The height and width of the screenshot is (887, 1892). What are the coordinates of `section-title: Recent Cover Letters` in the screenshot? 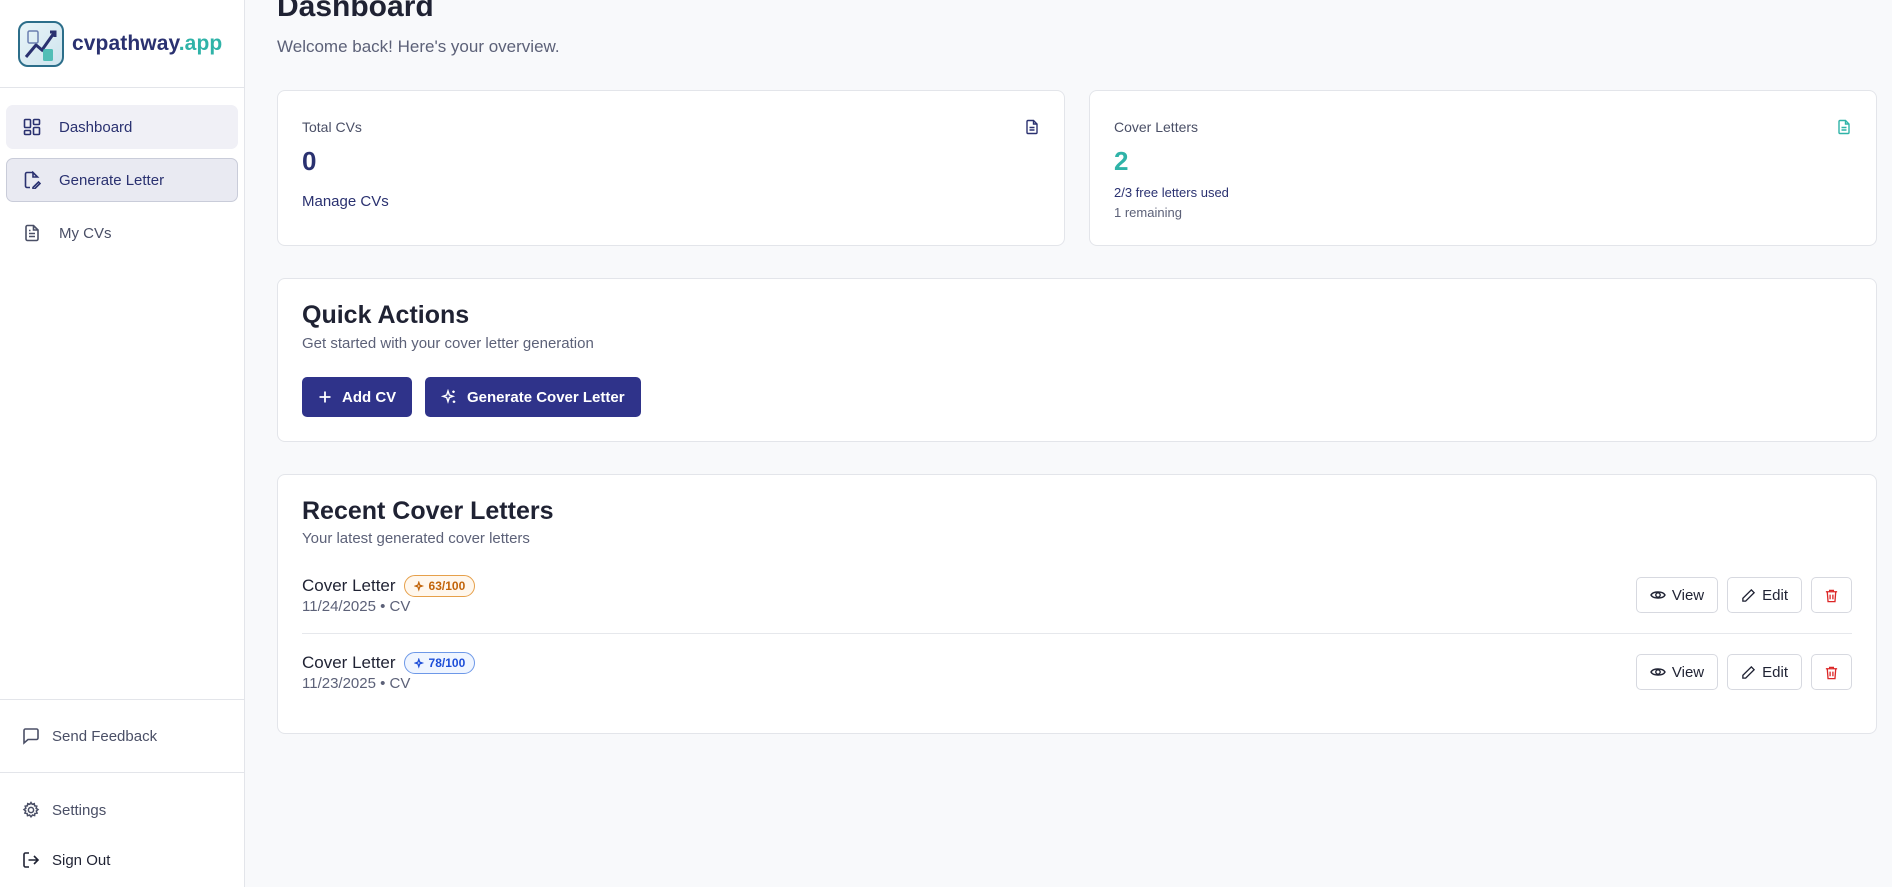 It's located at (428, 511).